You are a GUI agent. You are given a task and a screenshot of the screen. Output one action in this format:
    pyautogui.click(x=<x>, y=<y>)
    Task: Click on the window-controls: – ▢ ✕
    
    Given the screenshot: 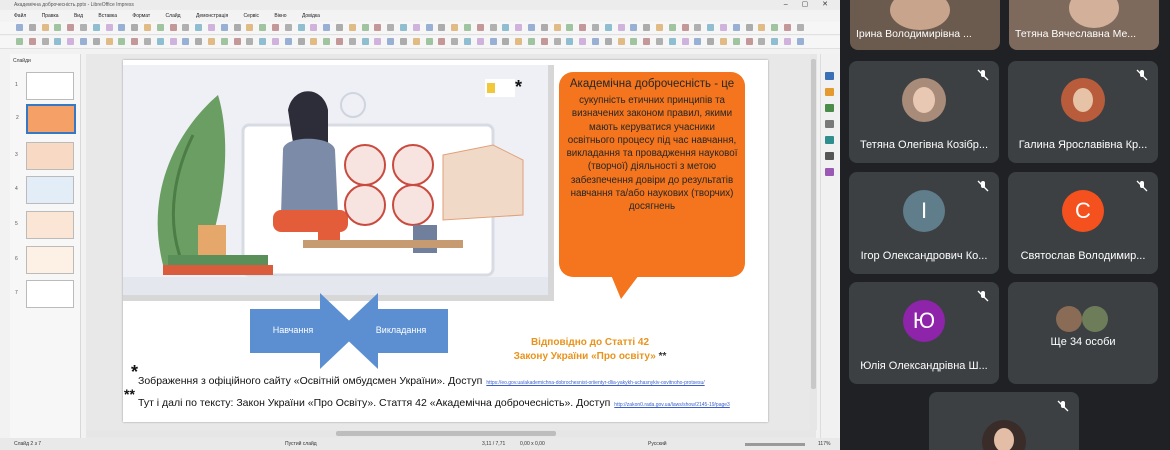 What is the action you would take?
    pyautogui.click(x=809, y=5)
    